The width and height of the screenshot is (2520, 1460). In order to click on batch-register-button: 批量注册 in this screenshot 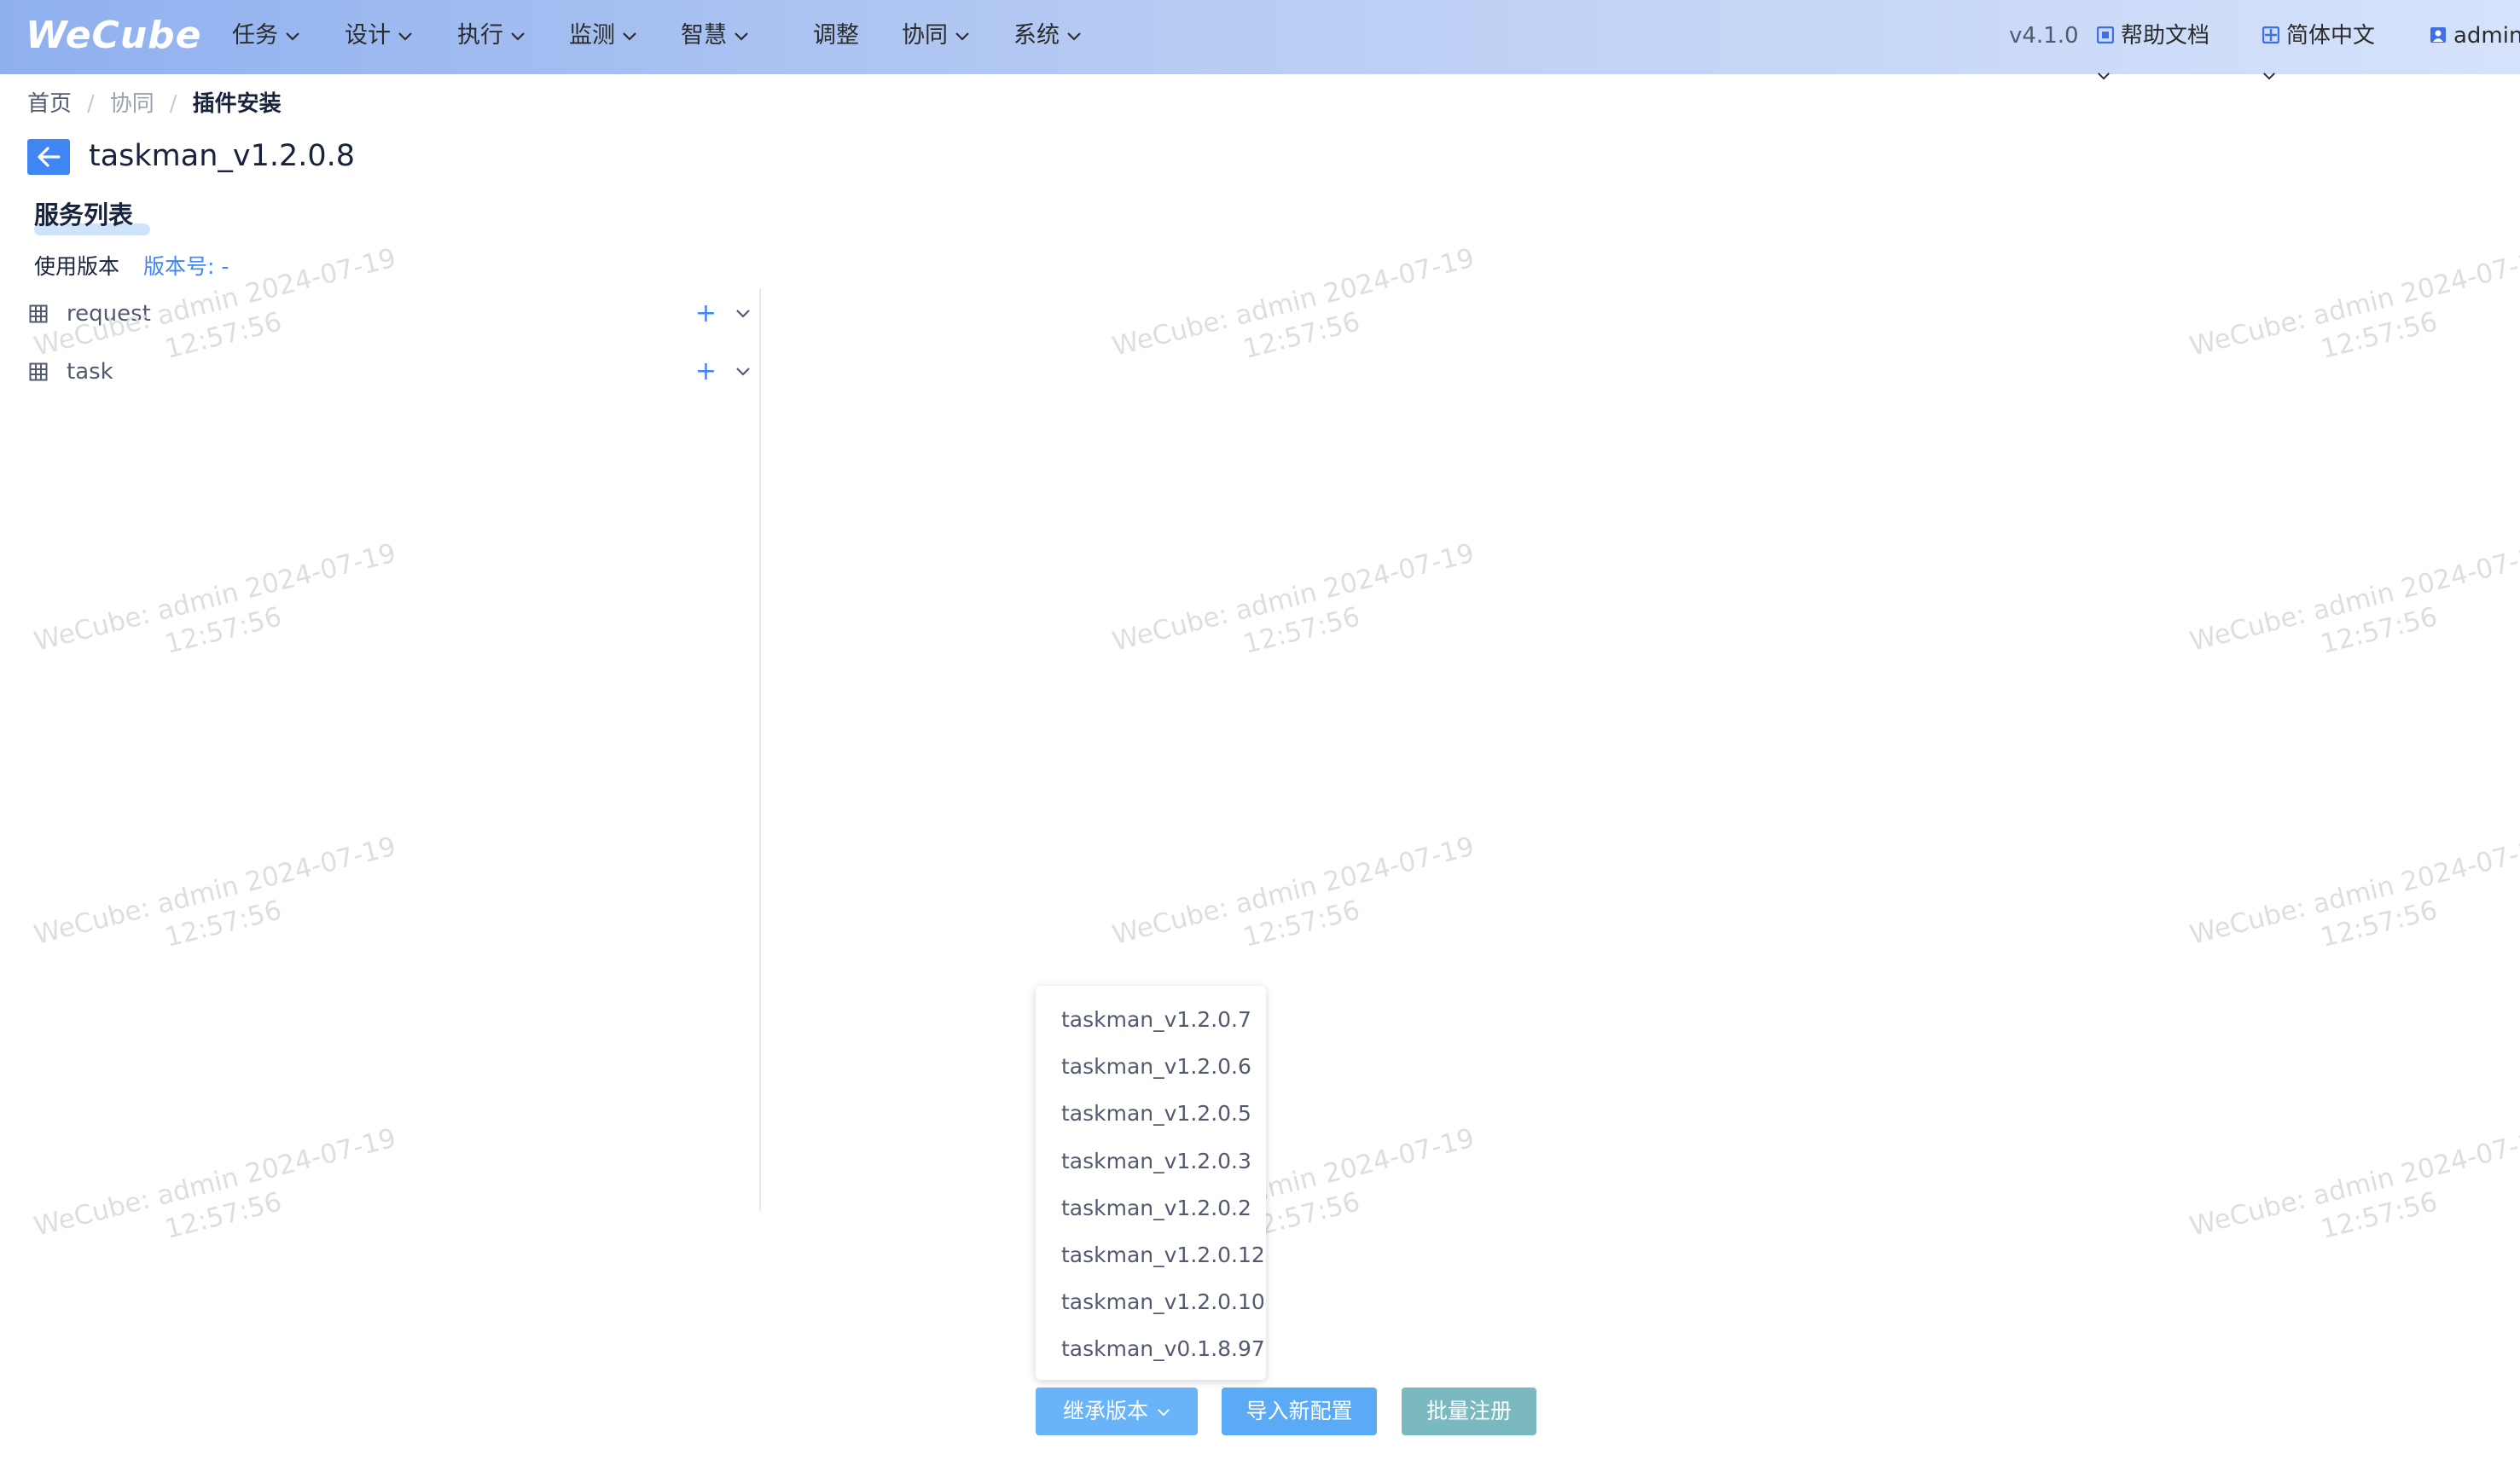, I will do `click(1469, 1412)`.